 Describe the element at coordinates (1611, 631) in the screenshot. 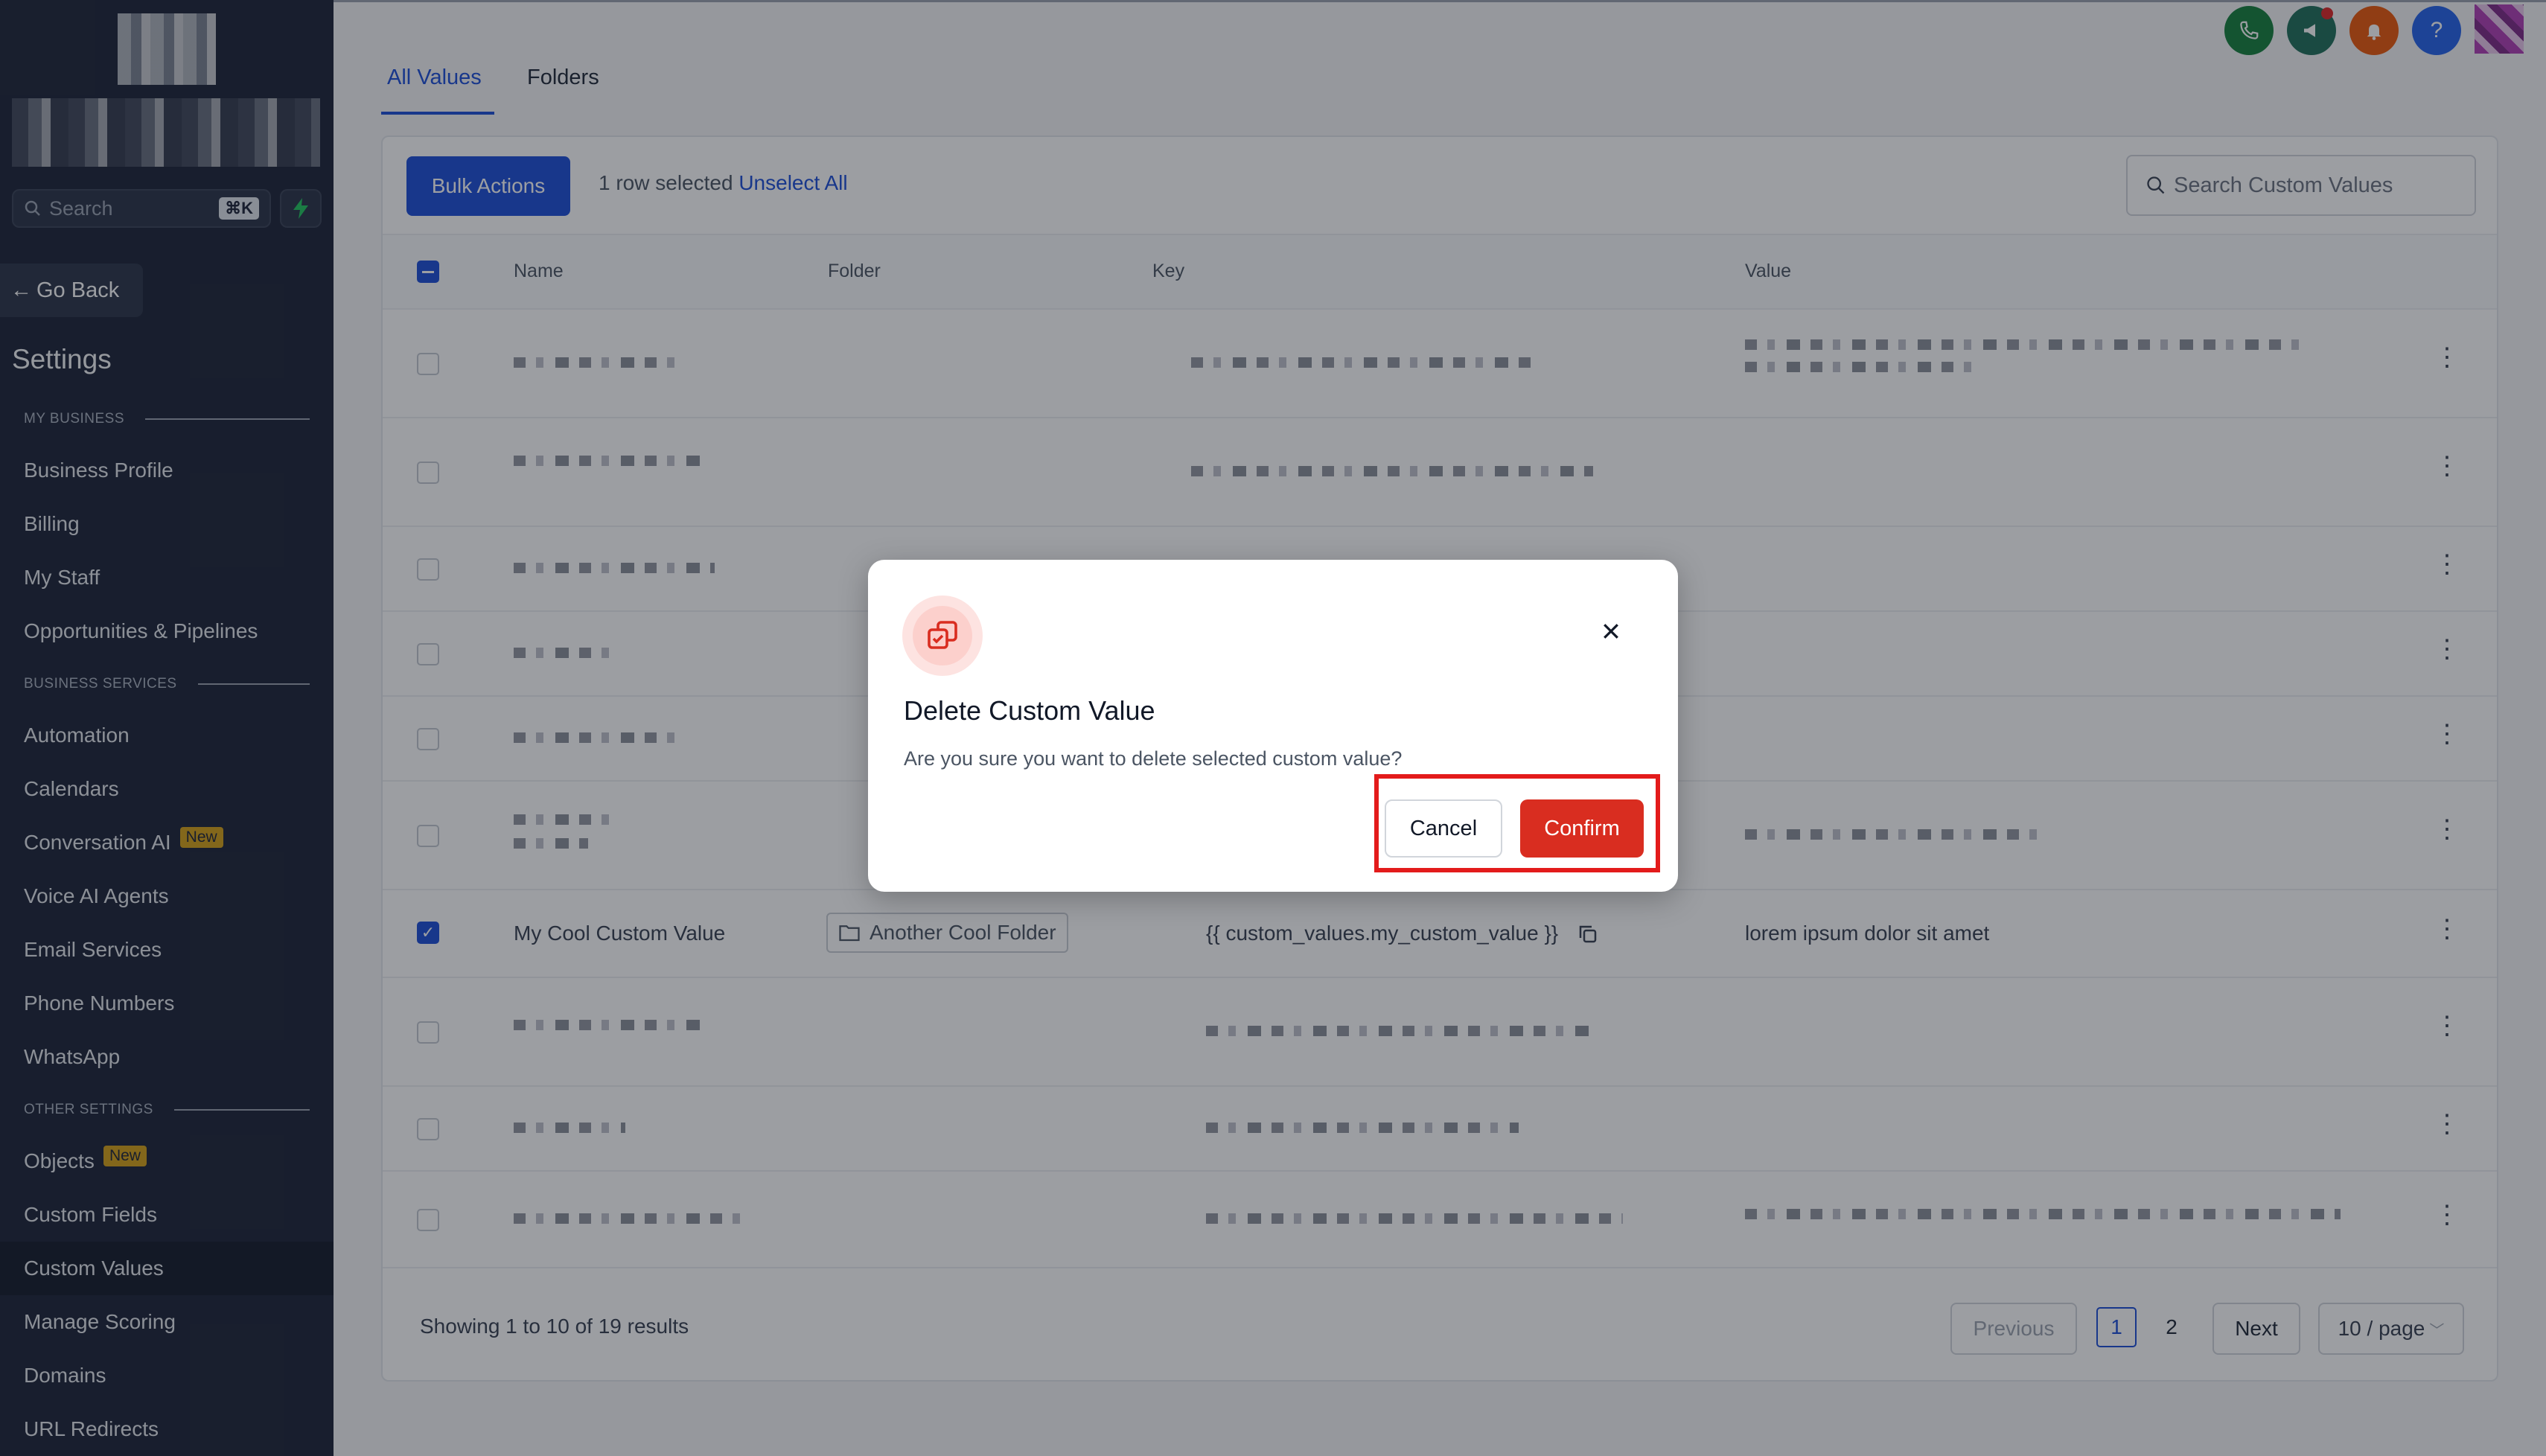

I see `close-icon` at that location.